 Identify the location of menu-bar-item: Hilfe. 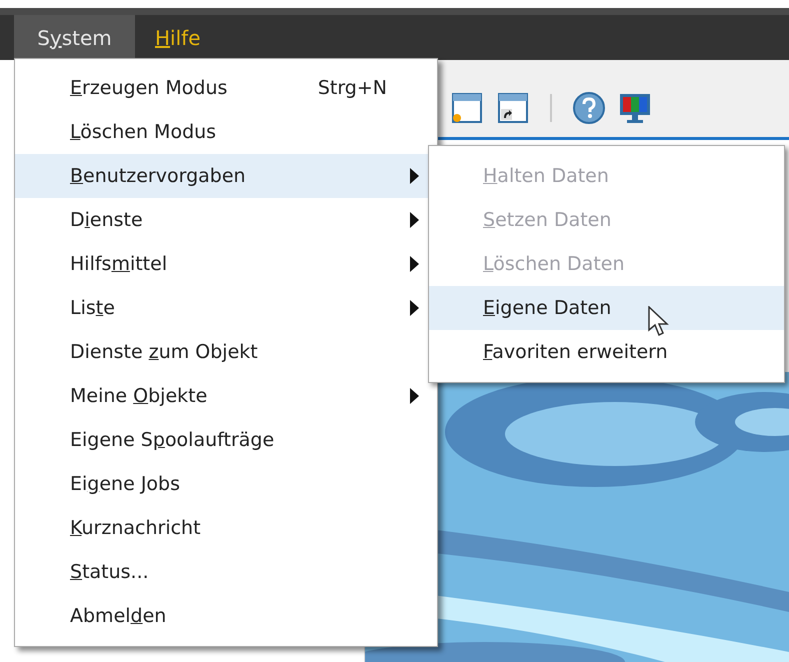
(178, 37).